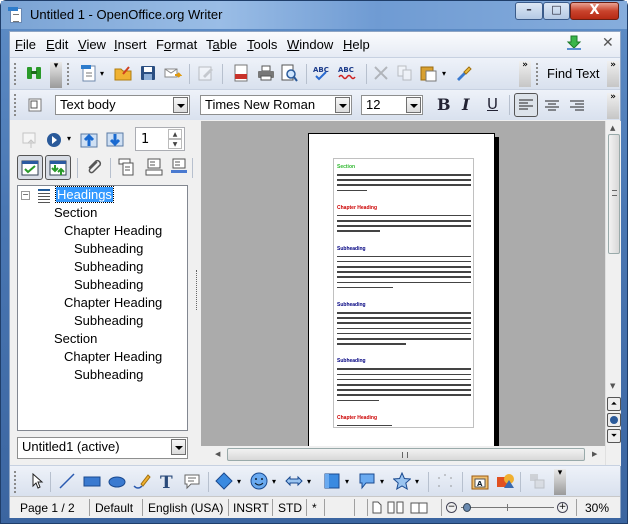 The image size is (628, 524). What do you see at coordinates (57, 44) in the screenshot?
I see `menu-edit: Edit` at bounding box center [57, 44].